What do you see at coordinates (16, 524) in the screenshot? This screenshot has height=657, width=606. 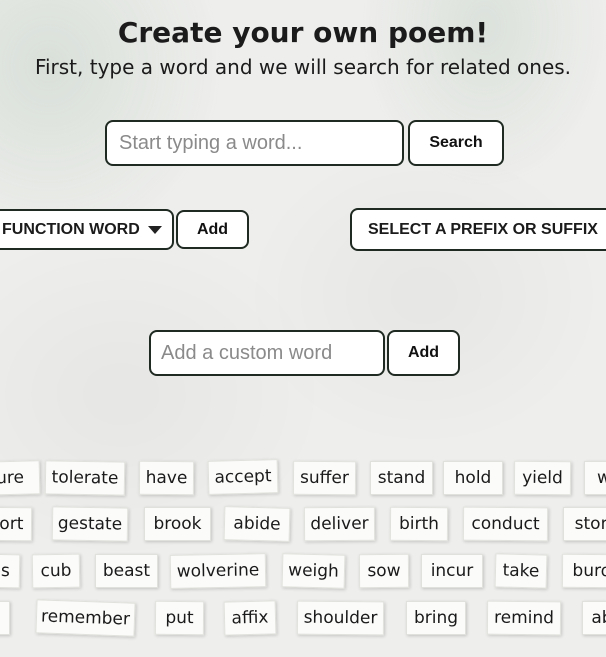 I see `word-tile: port` at bounding box center [16, 524].